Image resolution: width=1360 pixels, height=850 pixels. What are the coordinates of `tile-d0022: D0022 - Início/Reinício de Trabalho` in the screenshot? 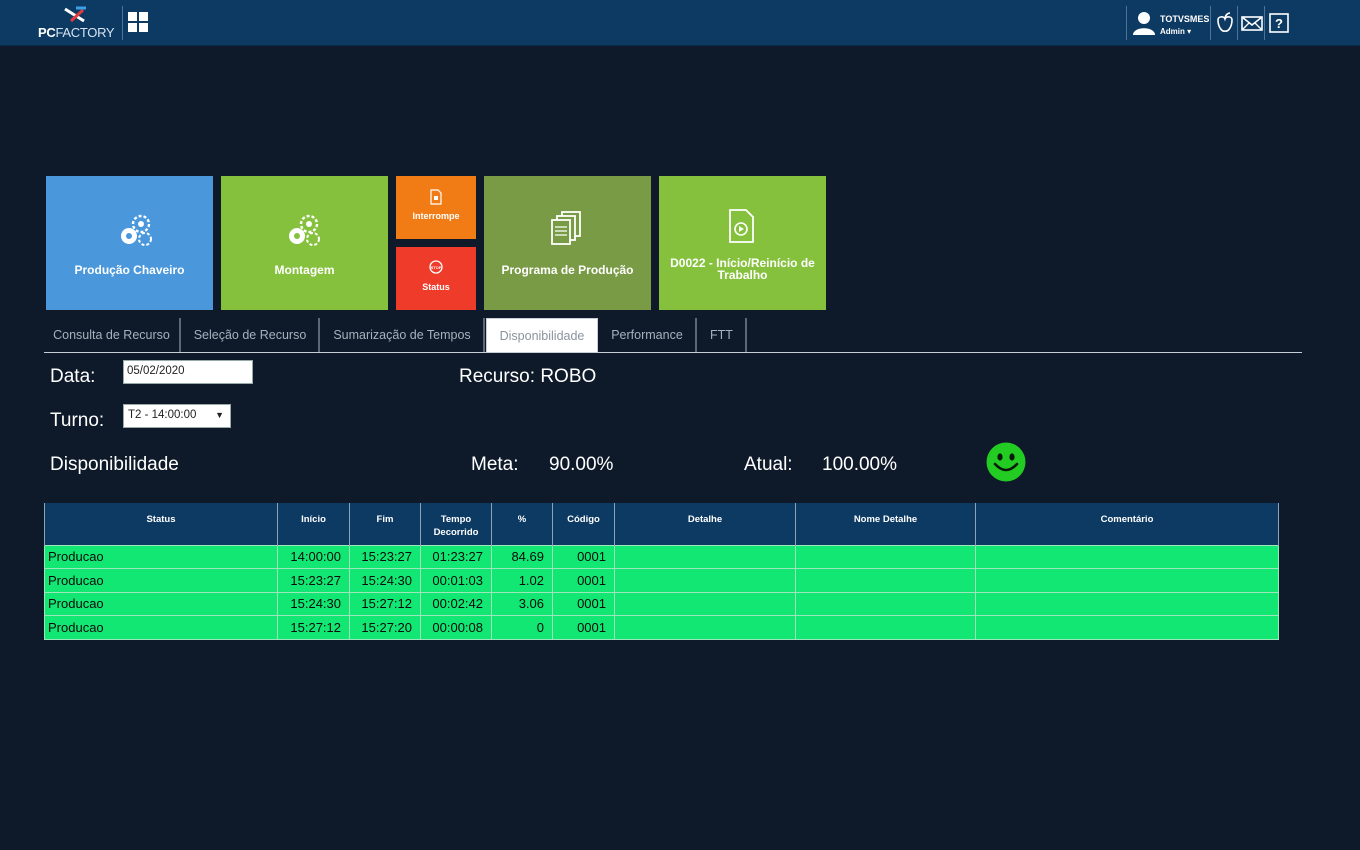 It's located at (742, 243).